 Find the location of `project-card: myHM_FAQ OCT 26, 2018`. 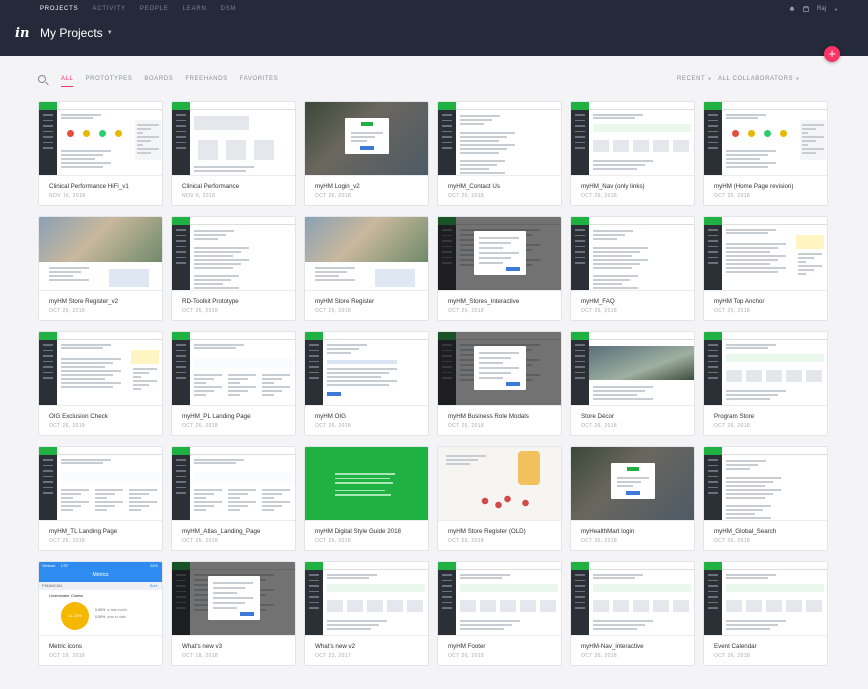

project-card: myHM_FAQ OCT 26, 2018 is located at coordinates (632, 268).